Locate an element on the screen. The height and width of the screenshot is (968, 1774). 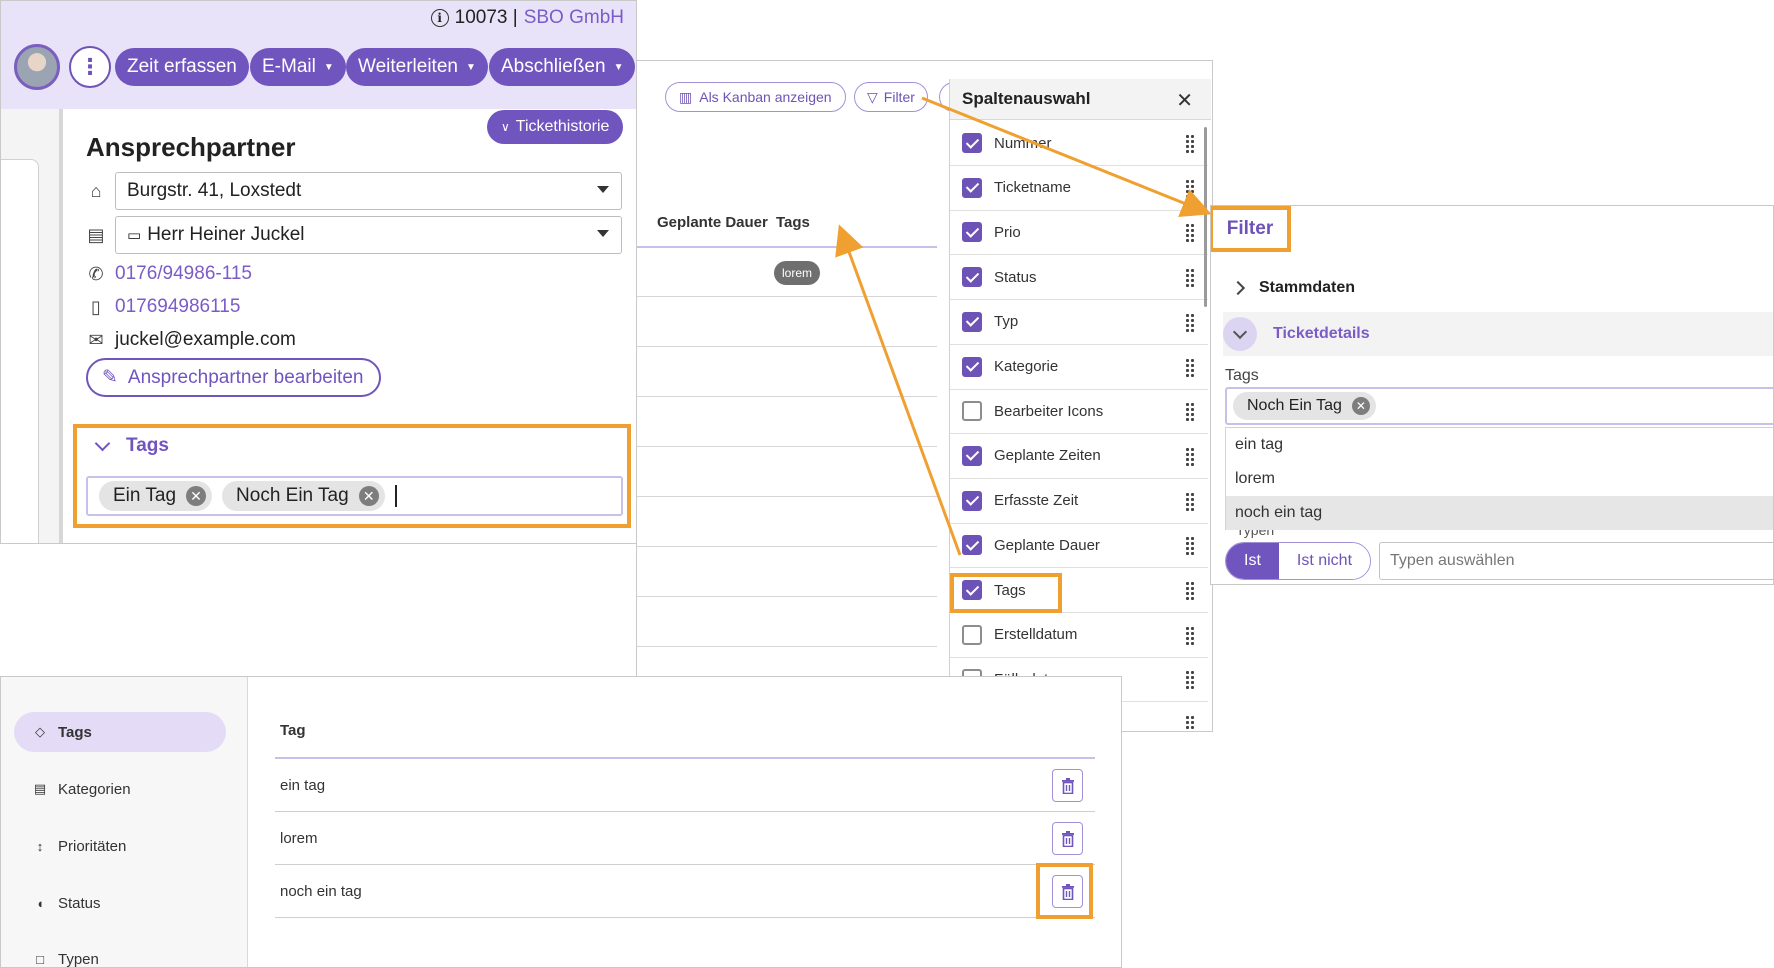
company-link: SBO GmbH is located at coordinates (574, 18).